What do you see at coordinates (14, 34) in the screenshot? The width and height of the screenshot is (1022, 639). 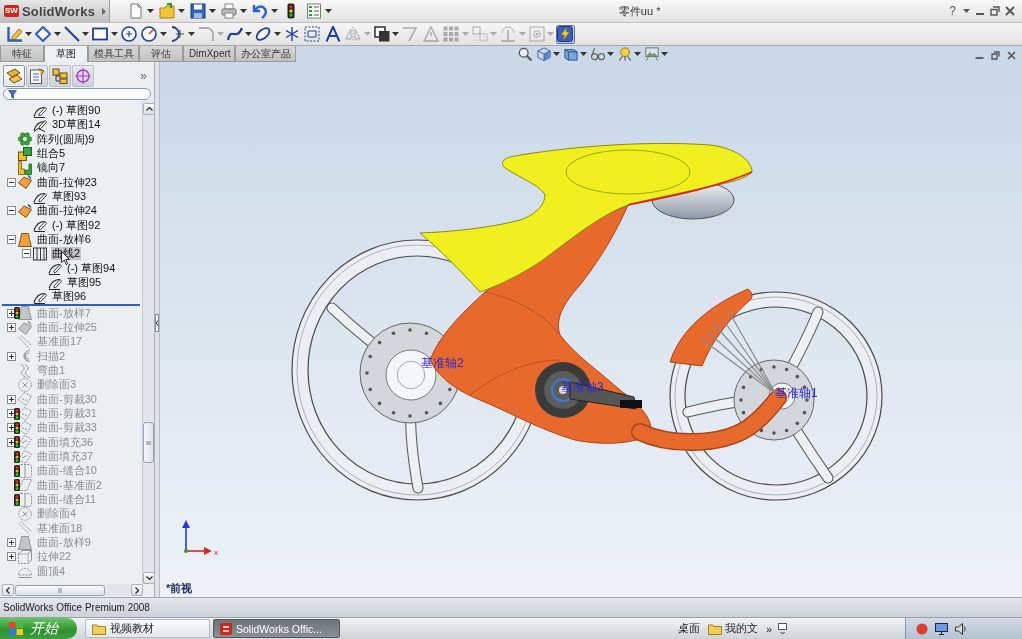 I see `sketch-button` at bounding box center [14, 34].